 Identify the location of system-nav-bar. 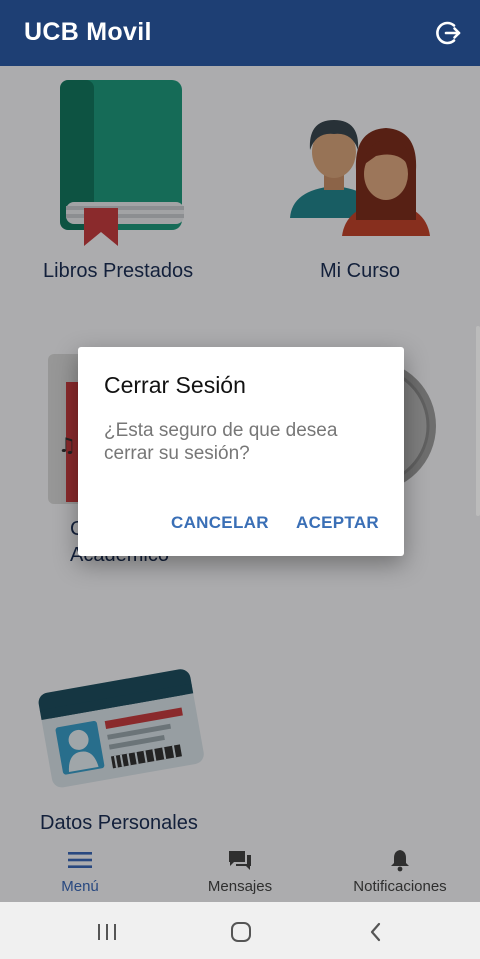
(240, 930).